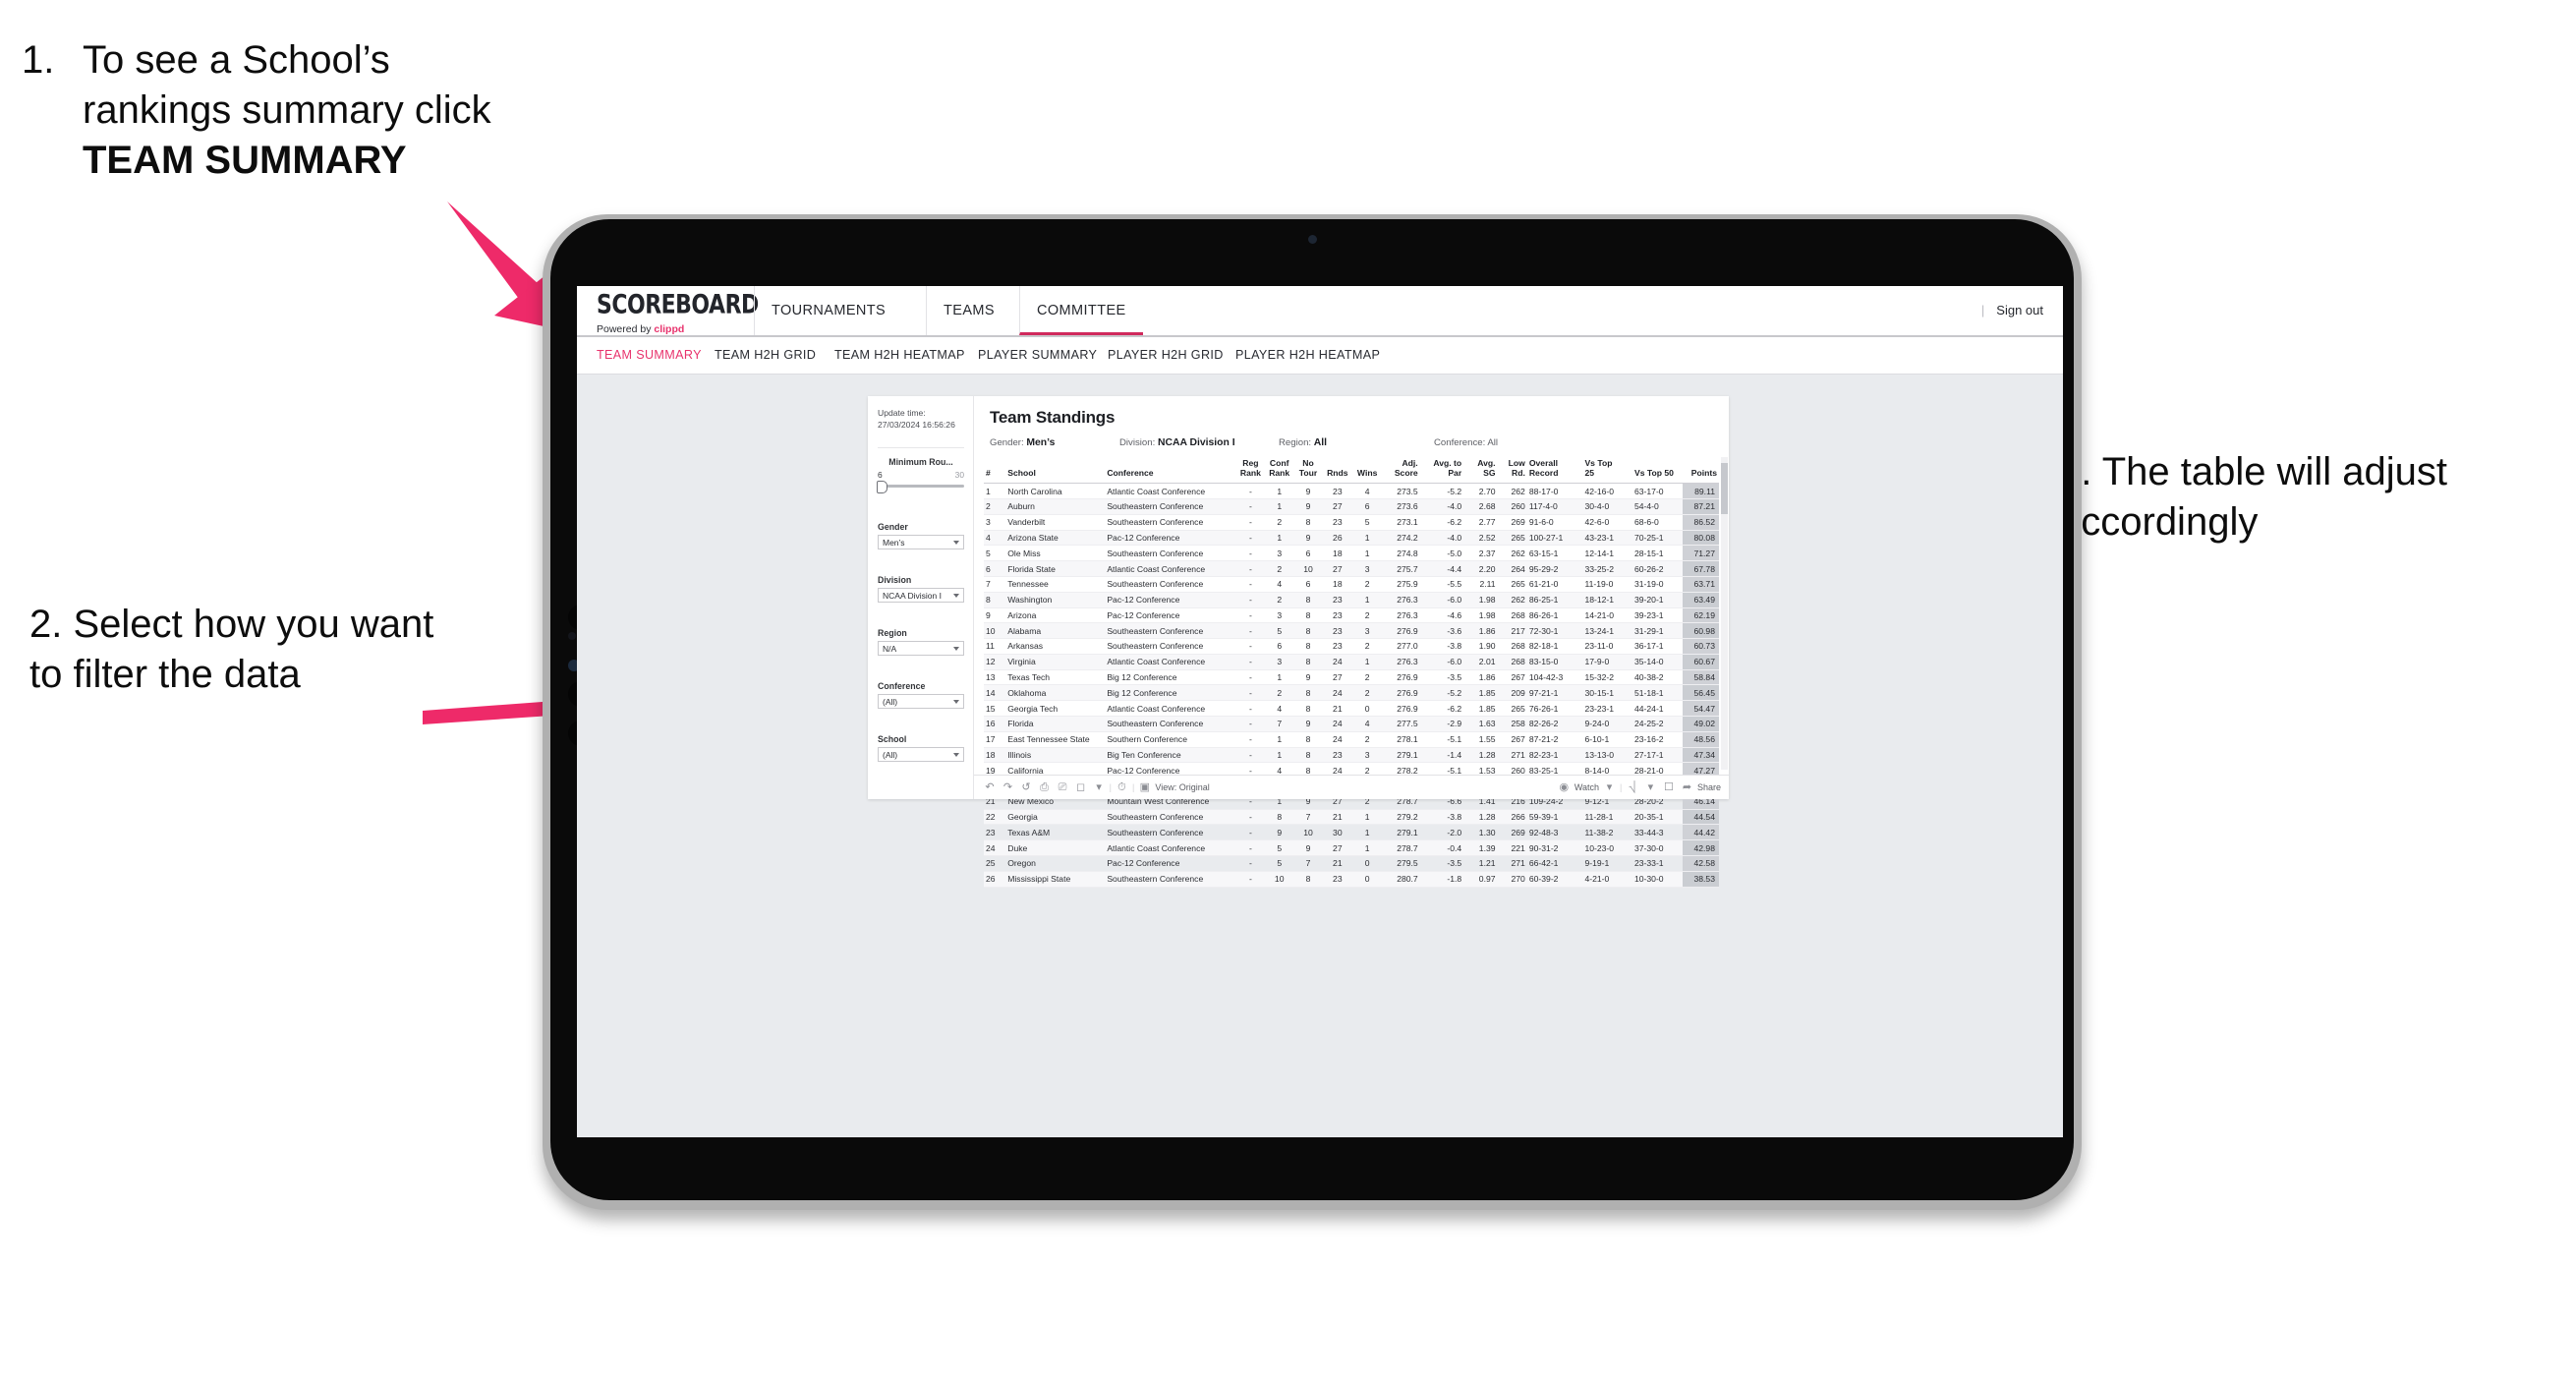 Image resolution: width=2576 pixels, height=1386 pixels. Describe the element at coordinates (1687, 788) in the screenshot. I see `share-icon: ➦` at that location.